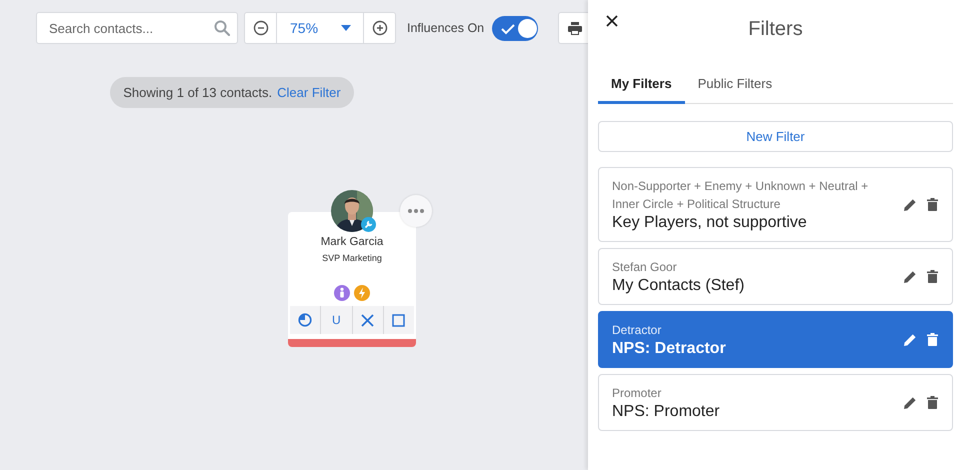 The width and height of the screenshot is (958, 470). I want to click on filter-item: Promoter NPS: Promoter, so click(775, 402).